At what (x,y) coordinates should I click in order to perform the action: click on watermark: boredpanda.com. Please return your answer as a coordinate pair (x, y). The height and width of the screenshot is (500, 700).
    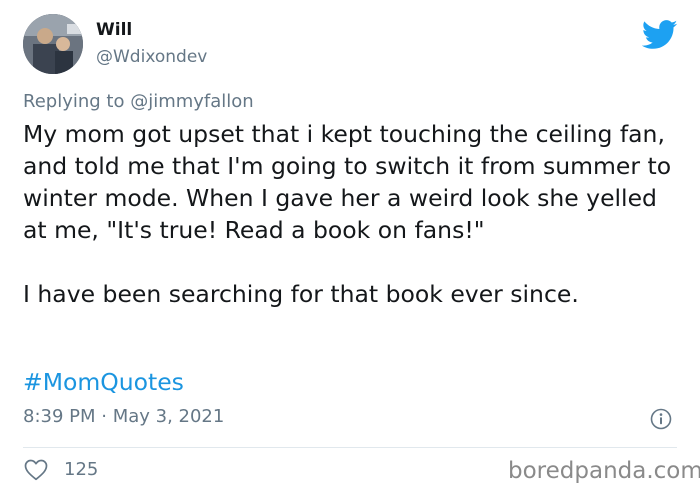
    Looking at the image, I should click on (604, 471).